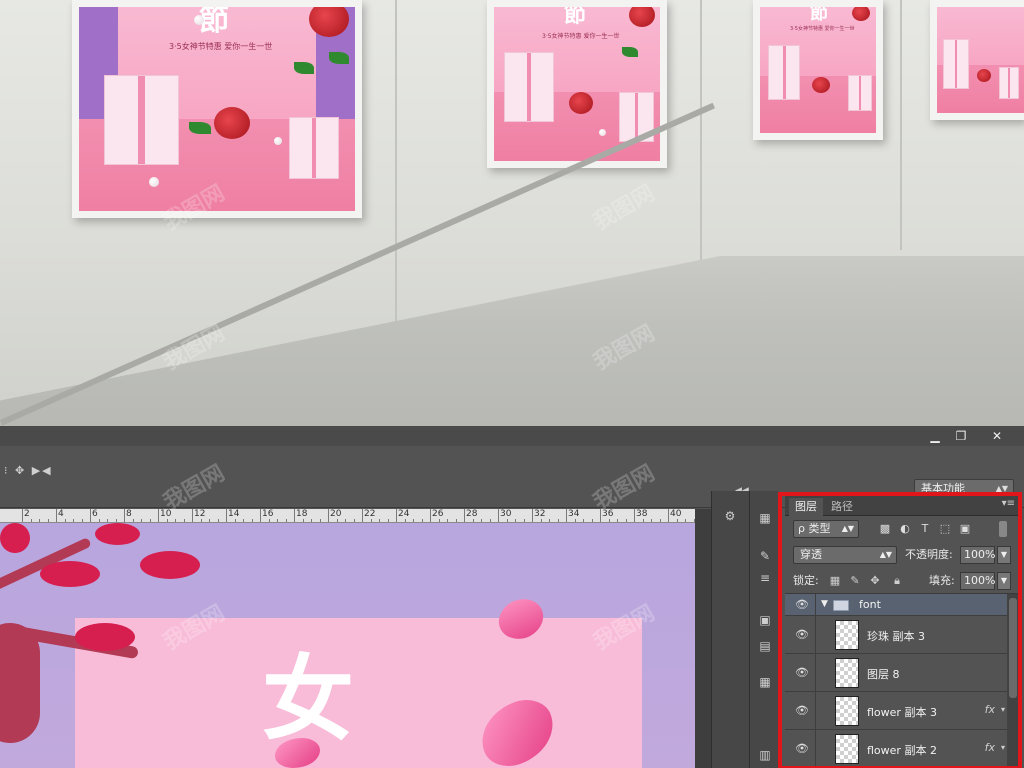  I want to click on history-icon: ▥, so click(765, 755).